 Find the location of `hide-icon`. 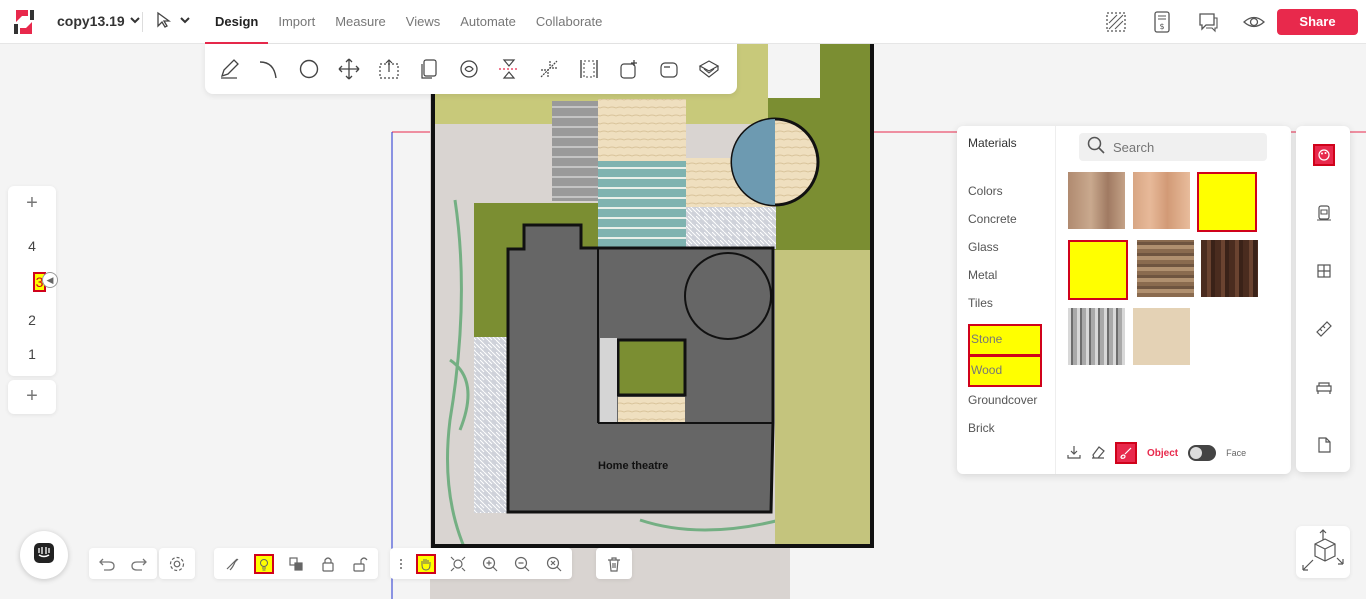

hide-icon is located at coordinates (232, 564).